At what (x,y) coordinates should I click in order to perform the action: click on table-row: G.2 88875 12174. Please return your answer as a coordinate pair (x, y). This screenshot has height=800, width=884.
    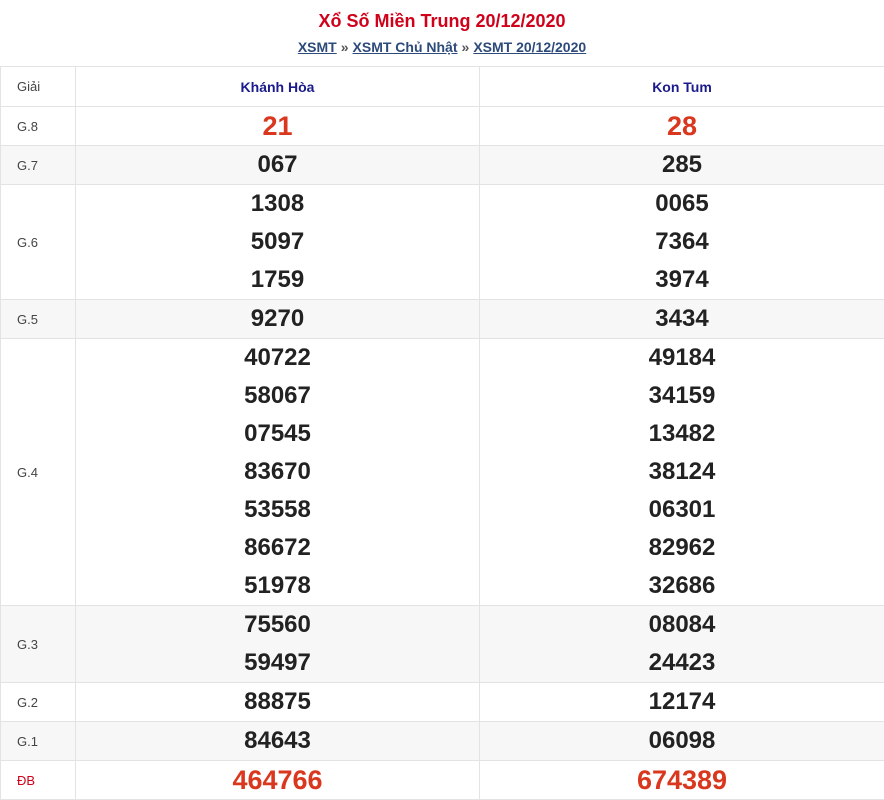
    Looking at the image, I should click on (442, 702).